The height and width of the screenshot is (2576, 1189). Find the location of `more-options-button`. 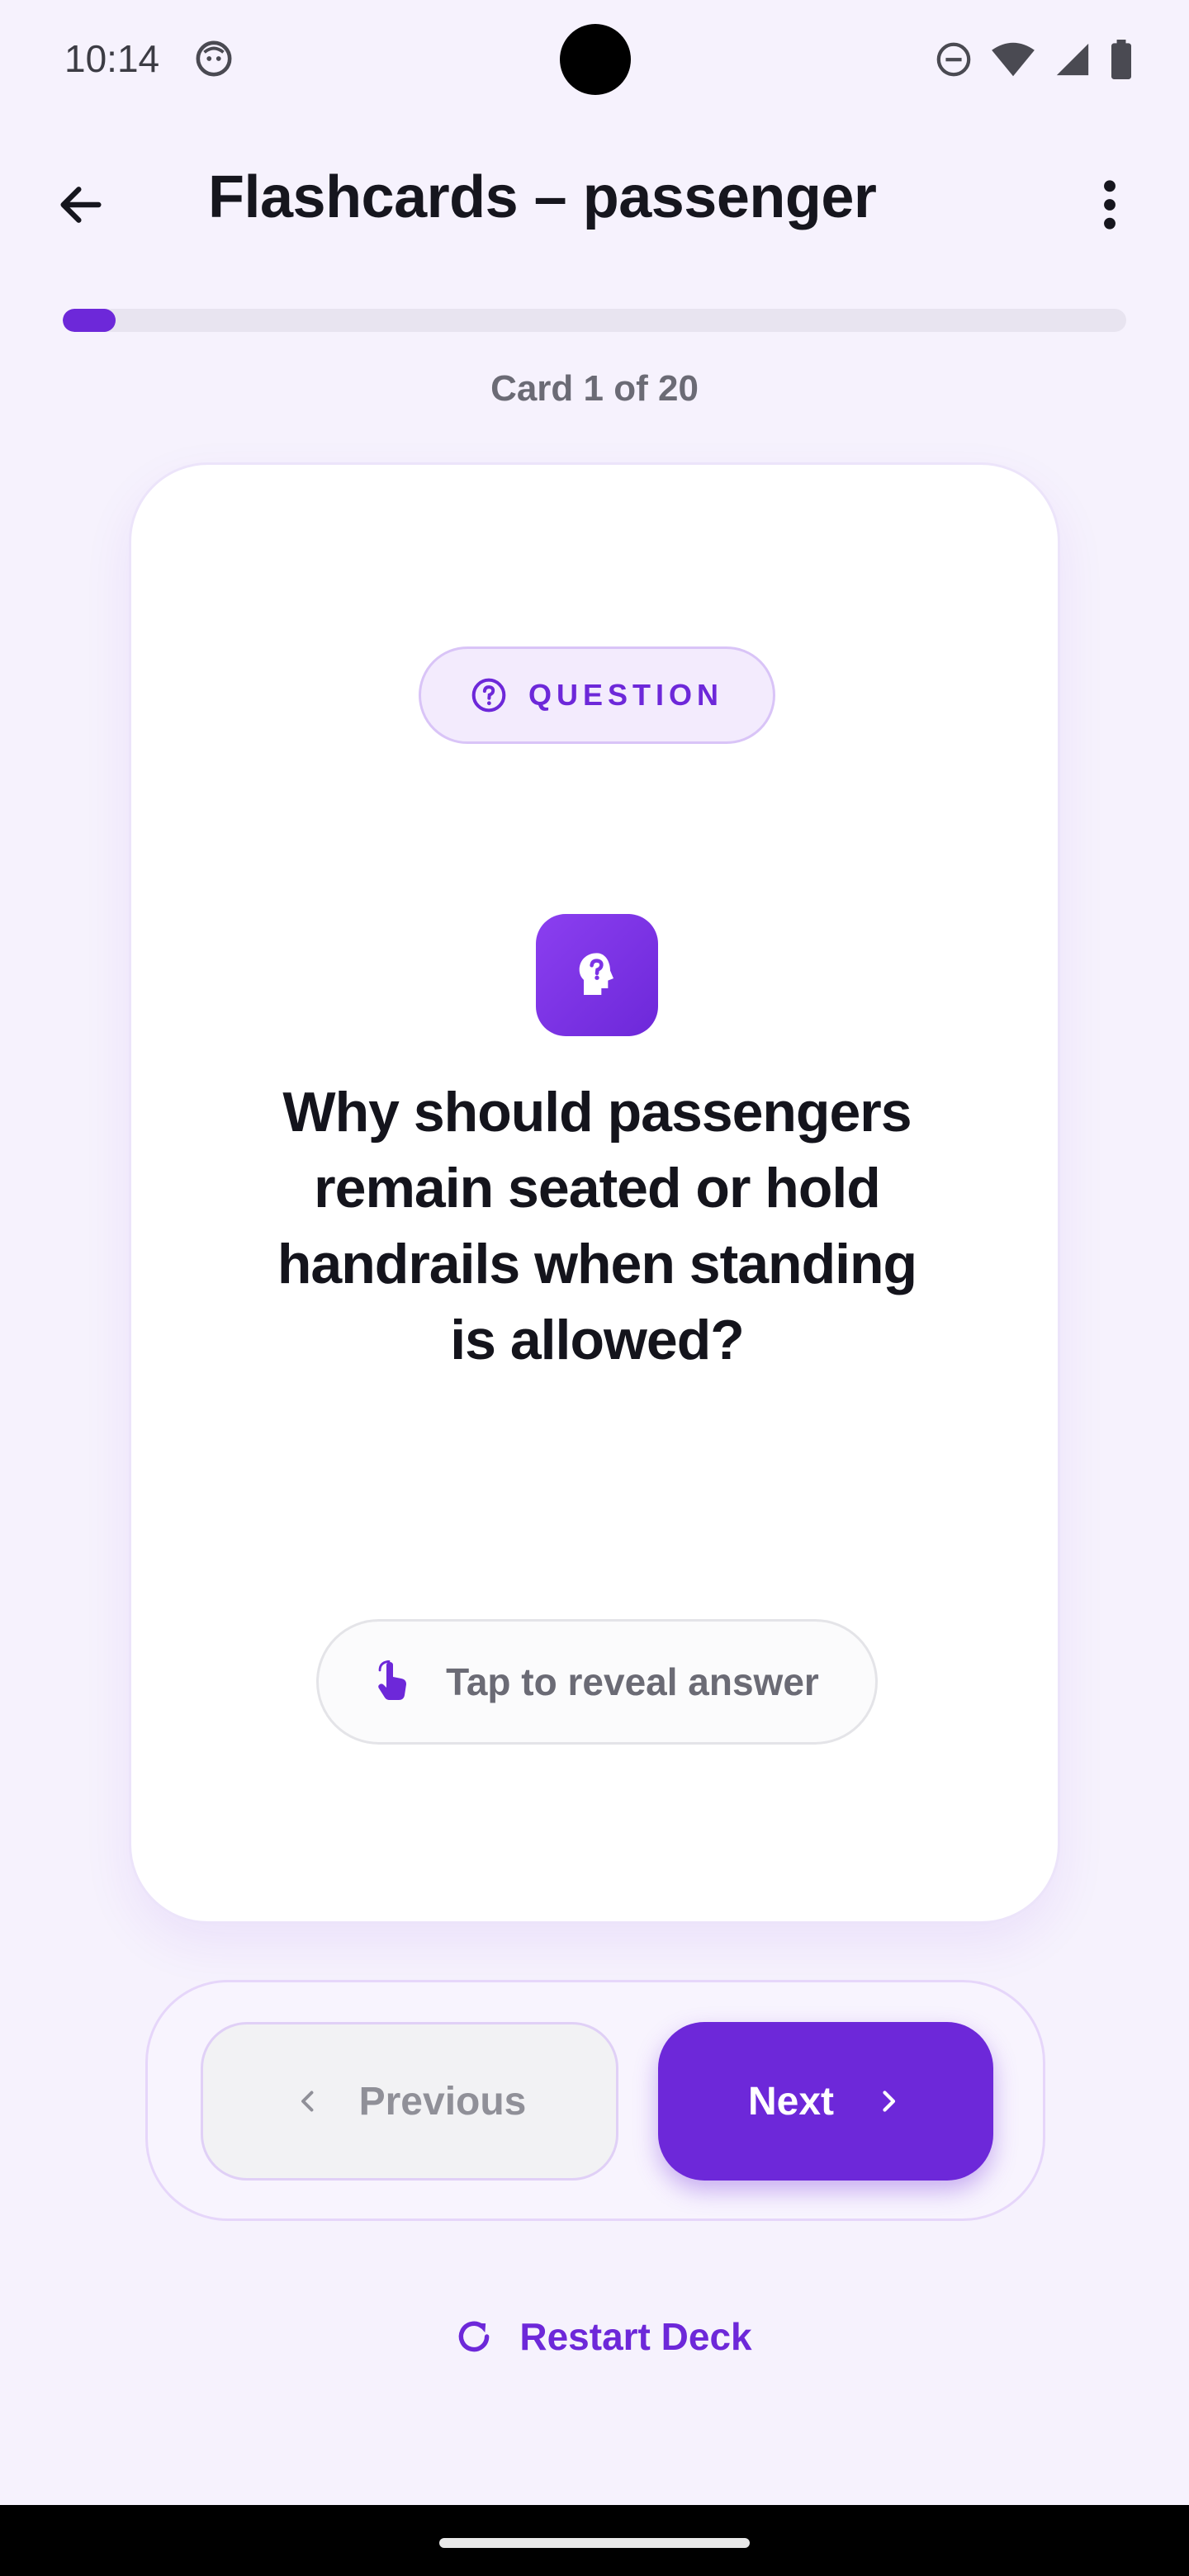

more-options-button is located at coordinates (1110, 205).